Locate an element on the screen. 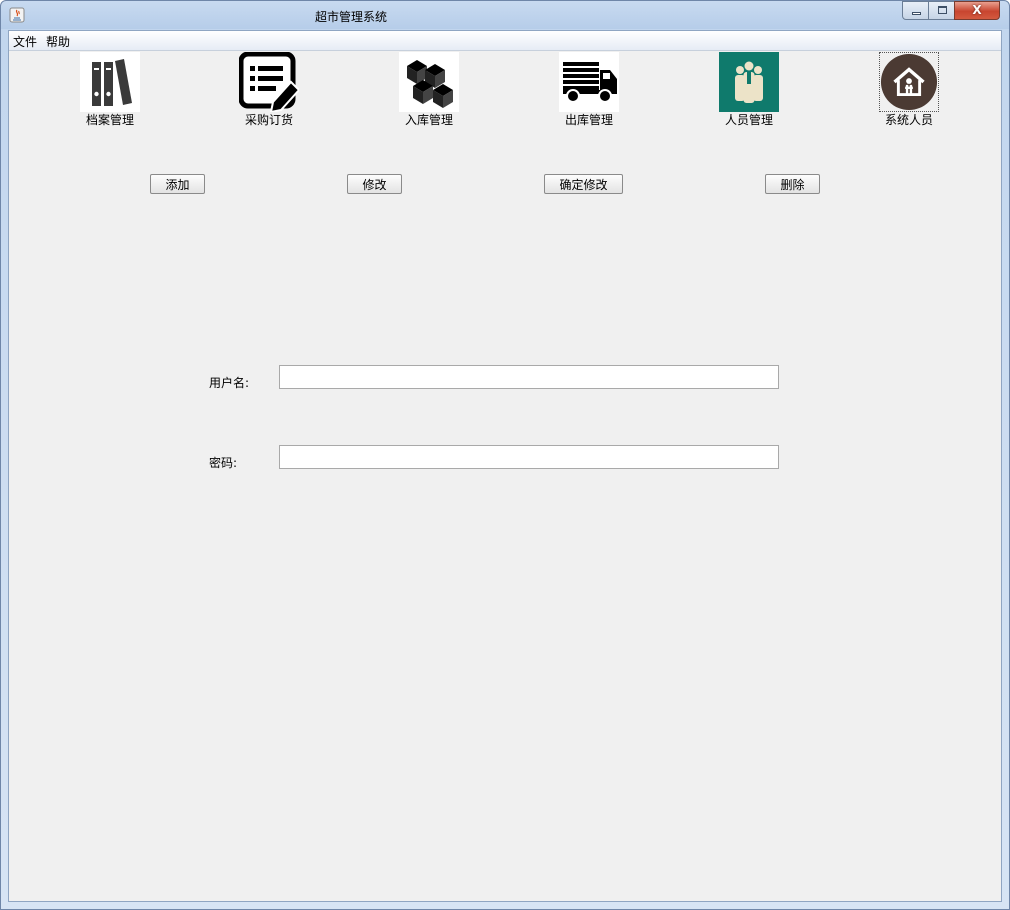 The height and width of the screenshot is (910, 1010). minimize-button is located at coordinates (915, 10).